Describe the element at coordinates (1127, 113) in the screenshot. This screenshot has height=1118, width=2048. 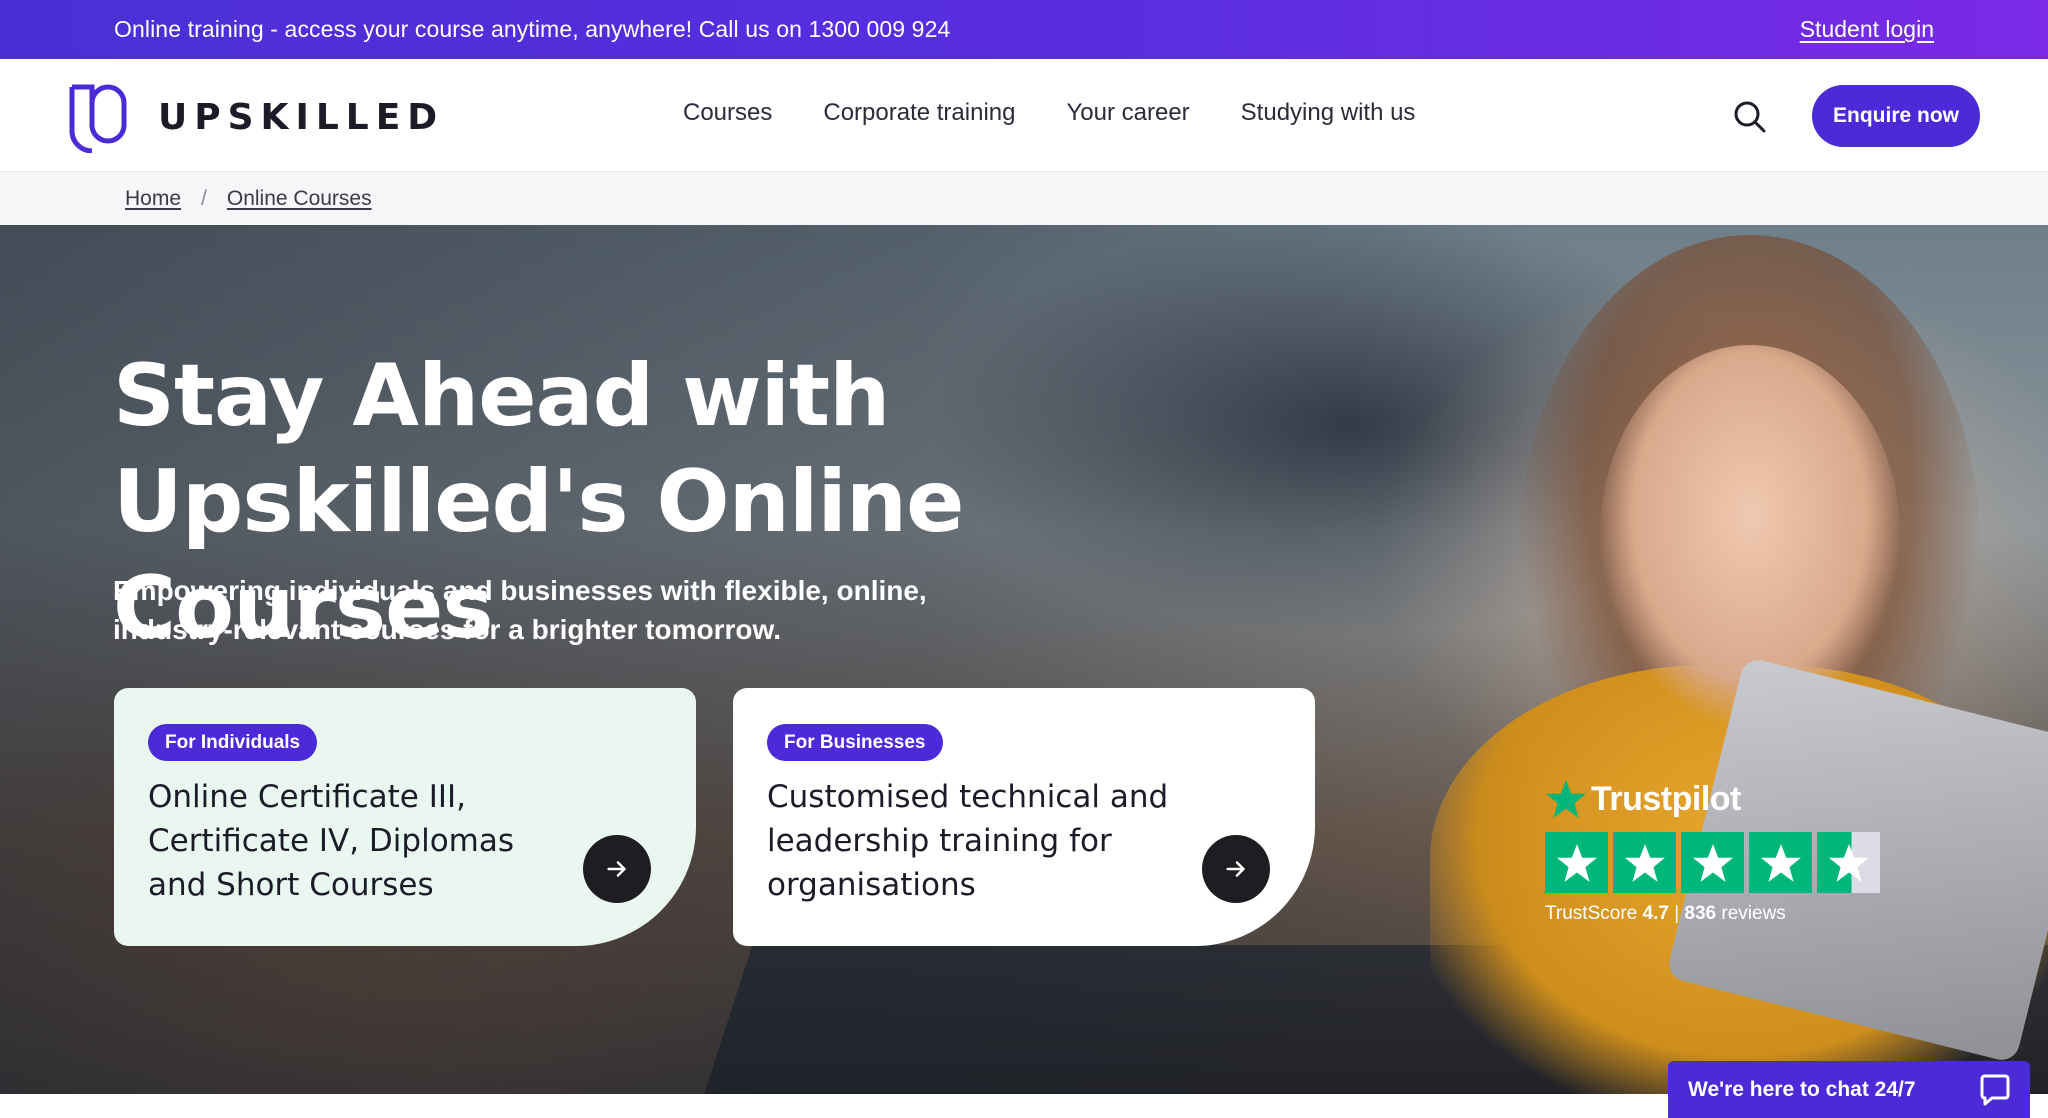
I see `nav-your-career: Your career` at that location.